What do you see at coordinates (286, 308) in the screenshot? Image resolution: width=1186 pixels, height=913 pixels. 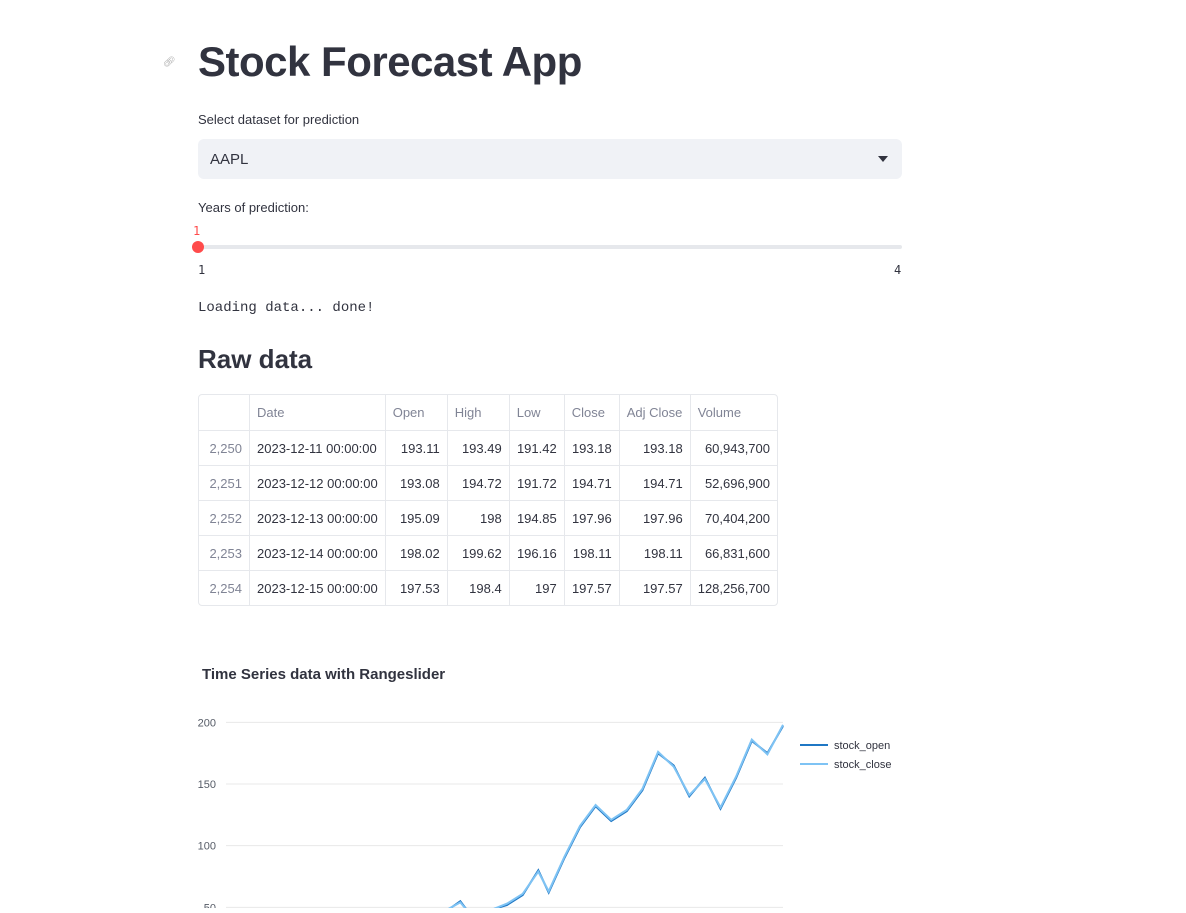 I see `loading-status: Loading data... done!` at bounding box center [286, 308].